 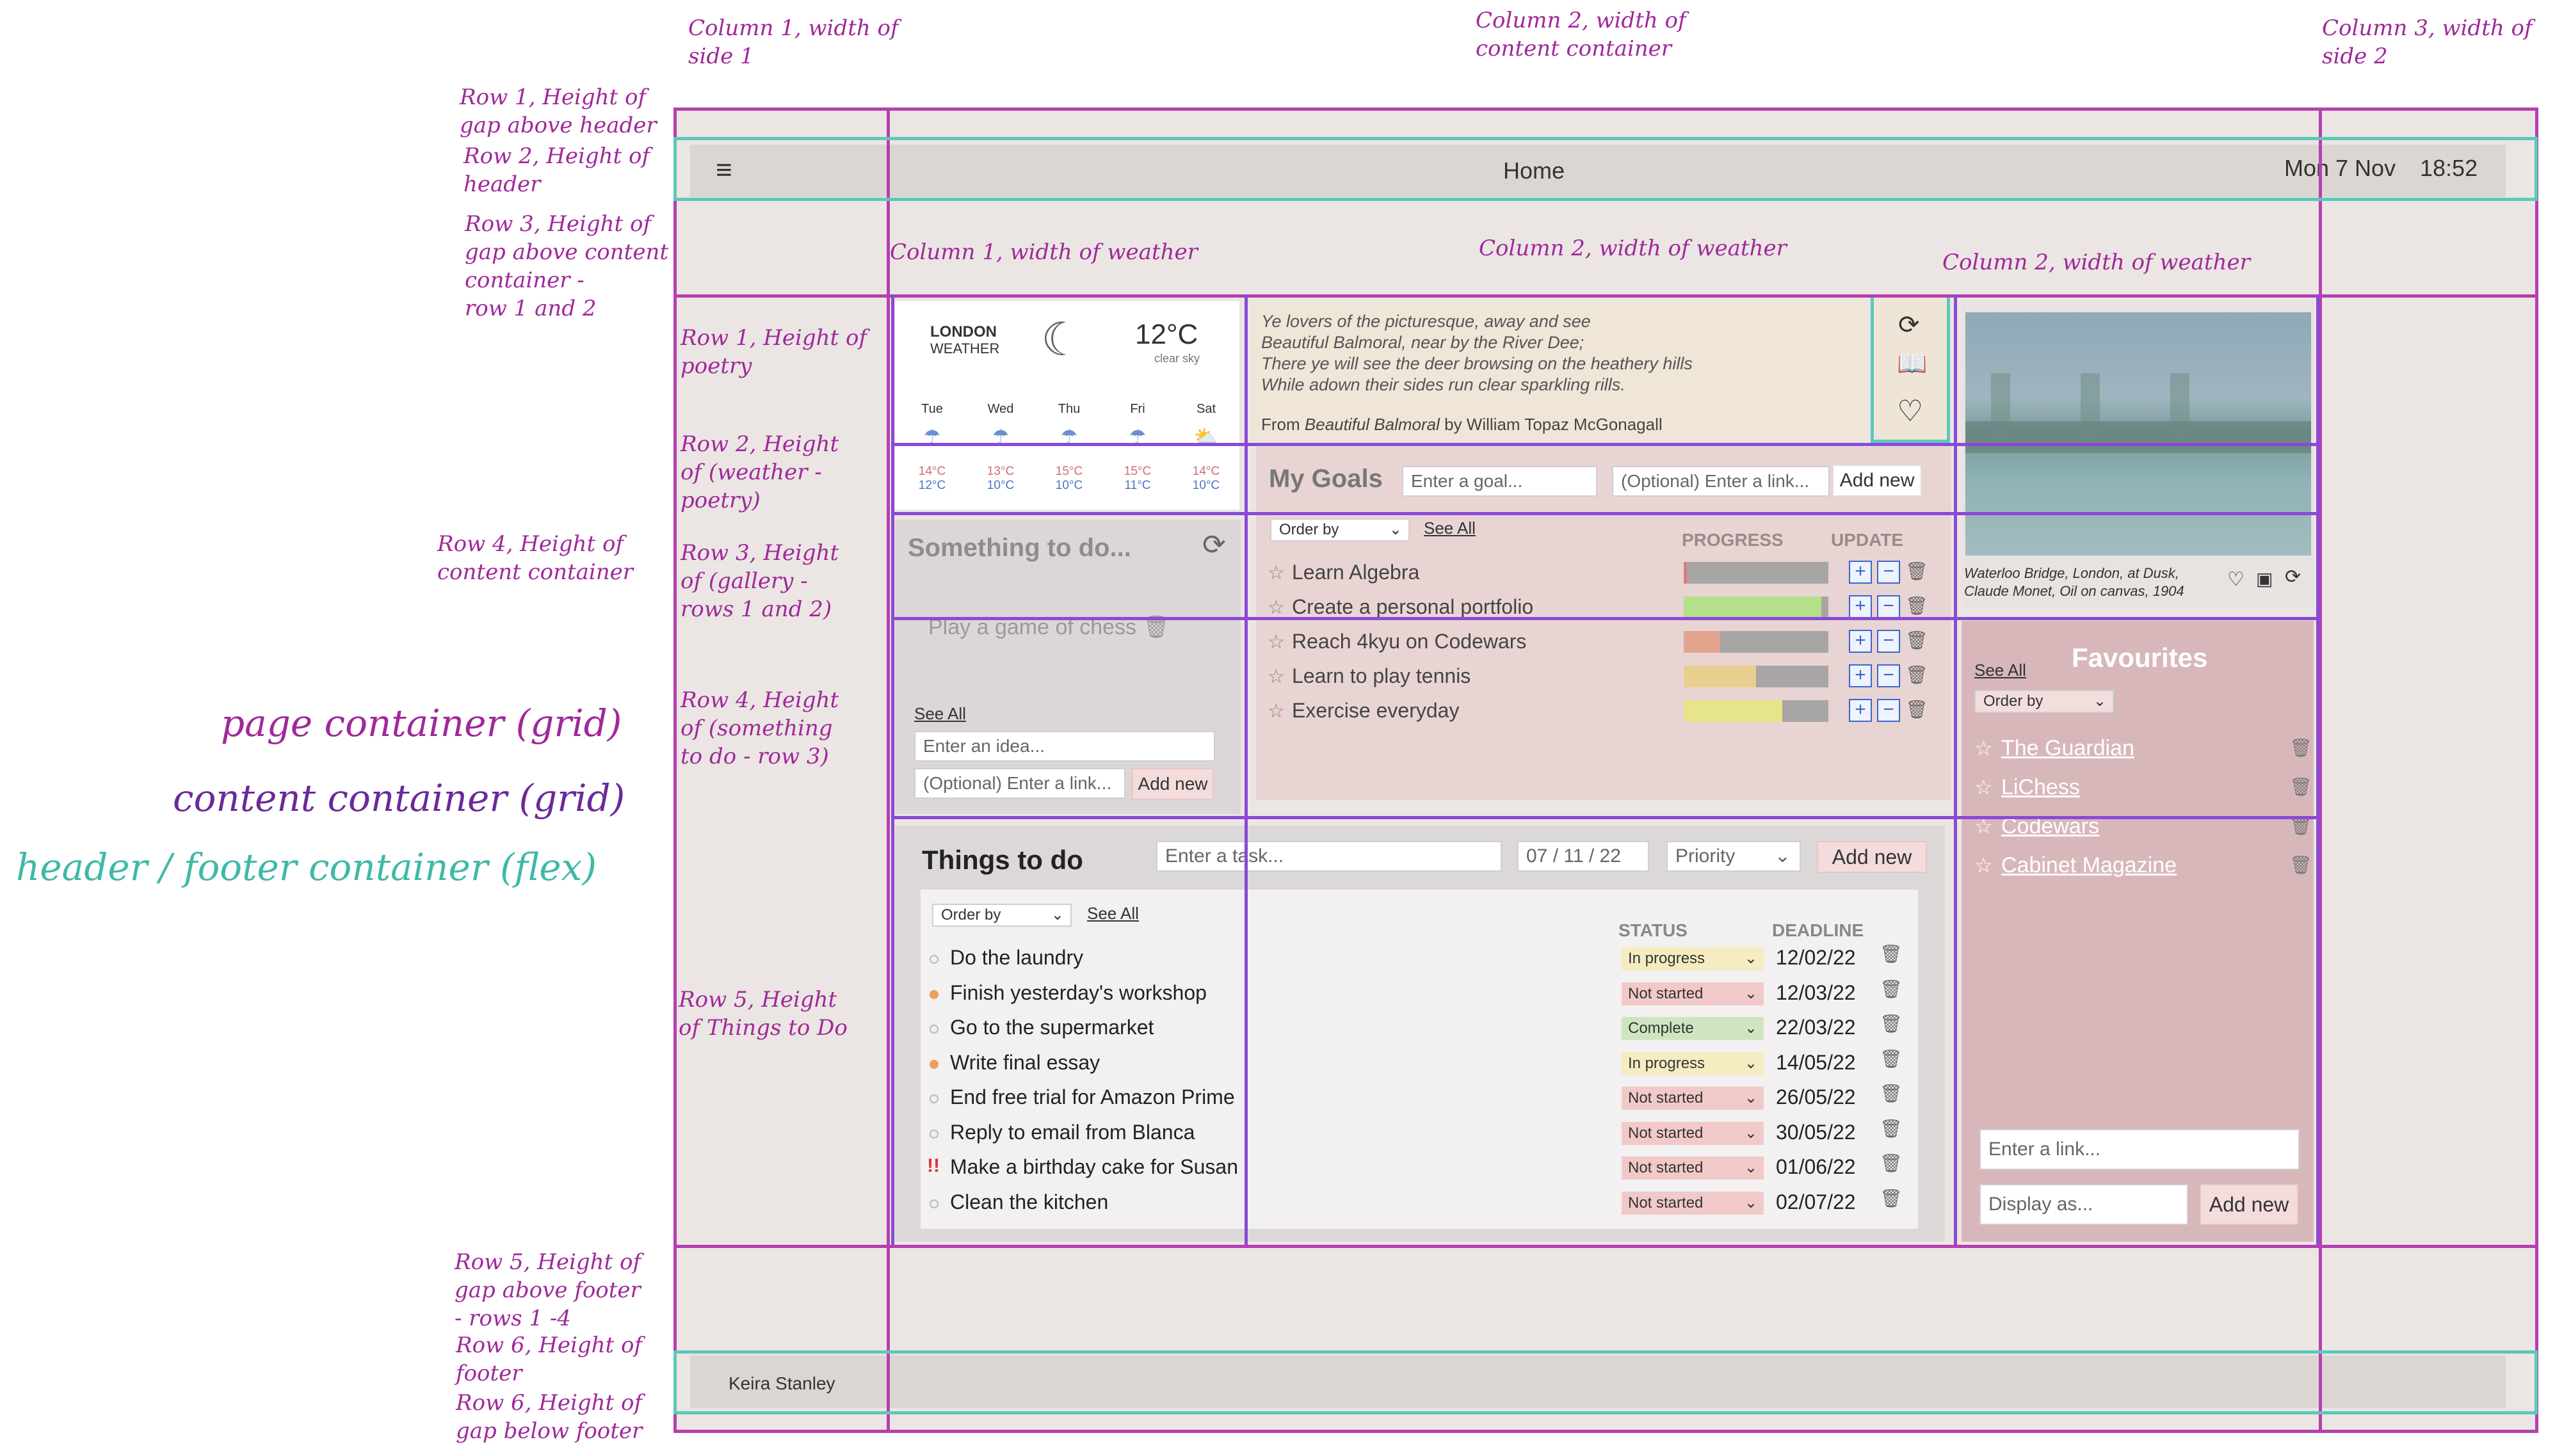 I want to click on add-idea-button: Add new, so click(x=1173, y=784).